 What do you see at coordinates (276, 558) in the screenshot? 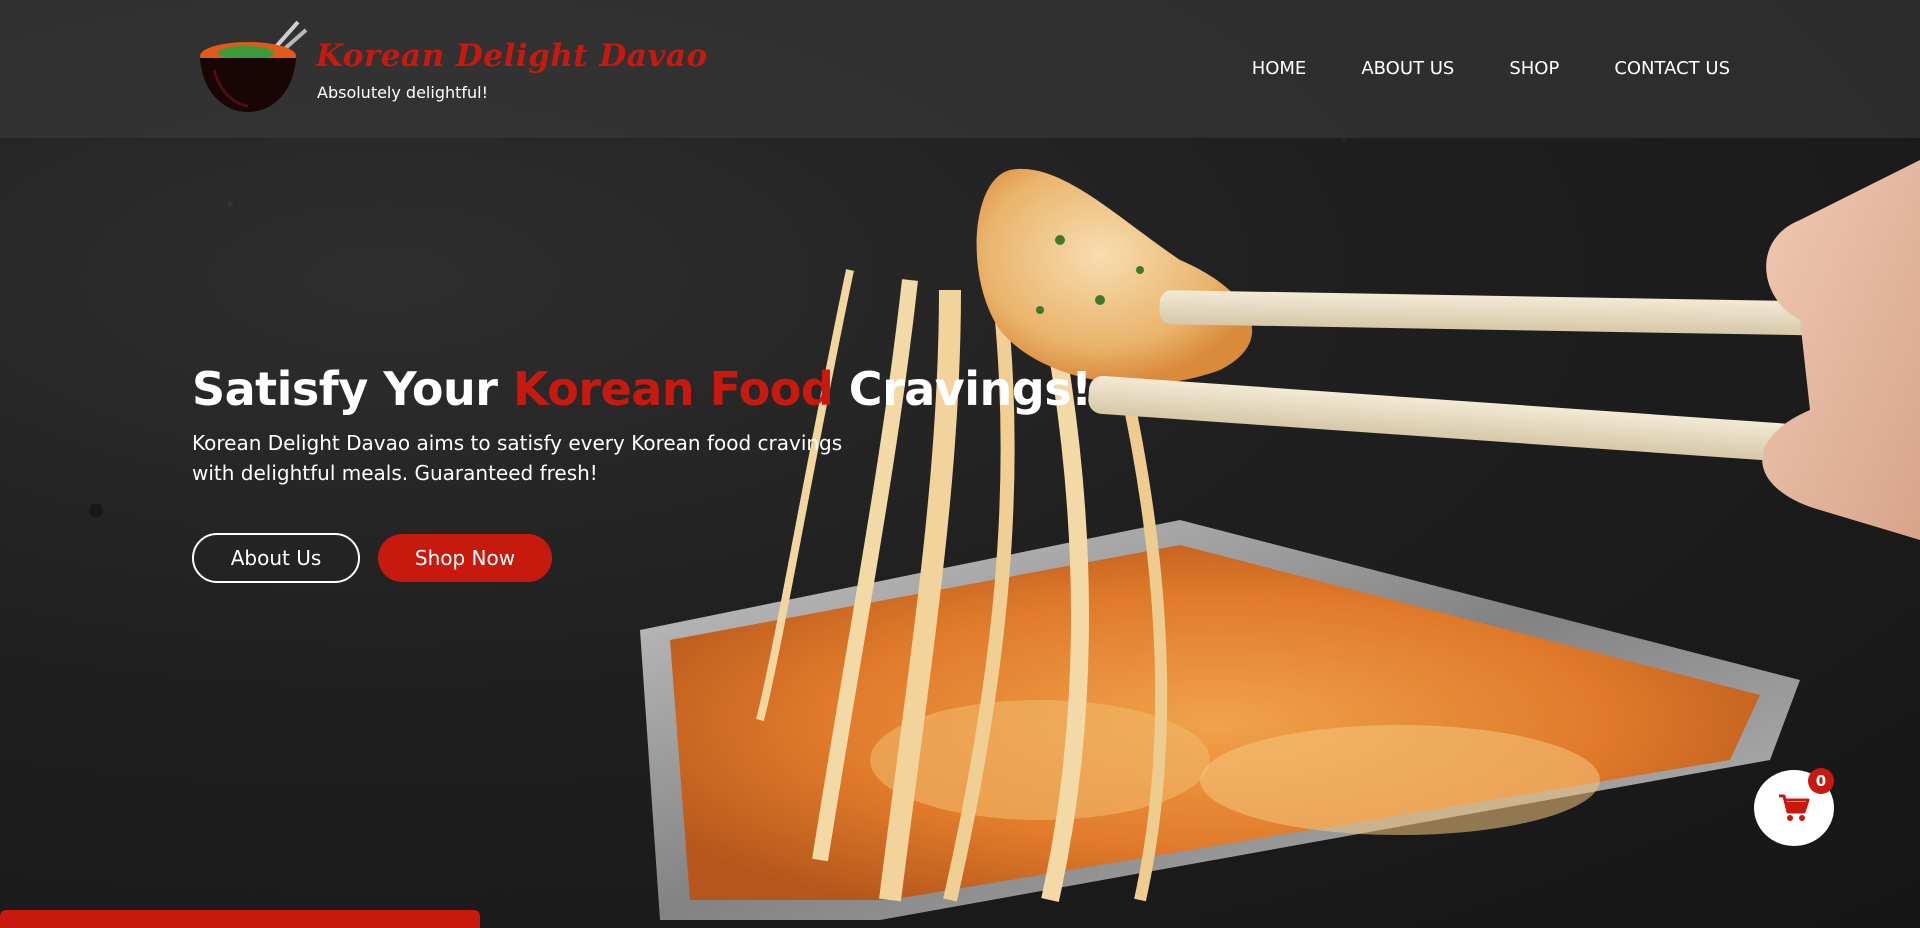
I see `about-us-button: About Us` at bounding box center [276, 558].